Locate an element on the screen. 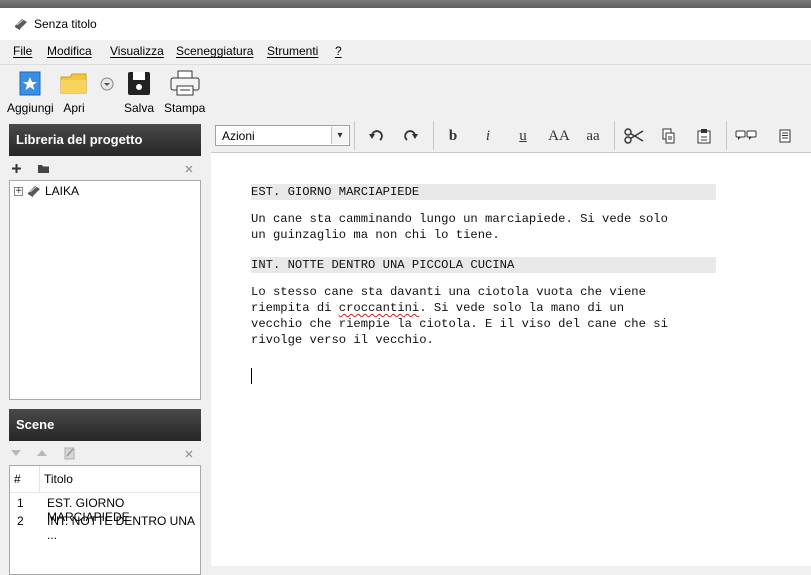  redo-icon is located at coordinates (411, 135).